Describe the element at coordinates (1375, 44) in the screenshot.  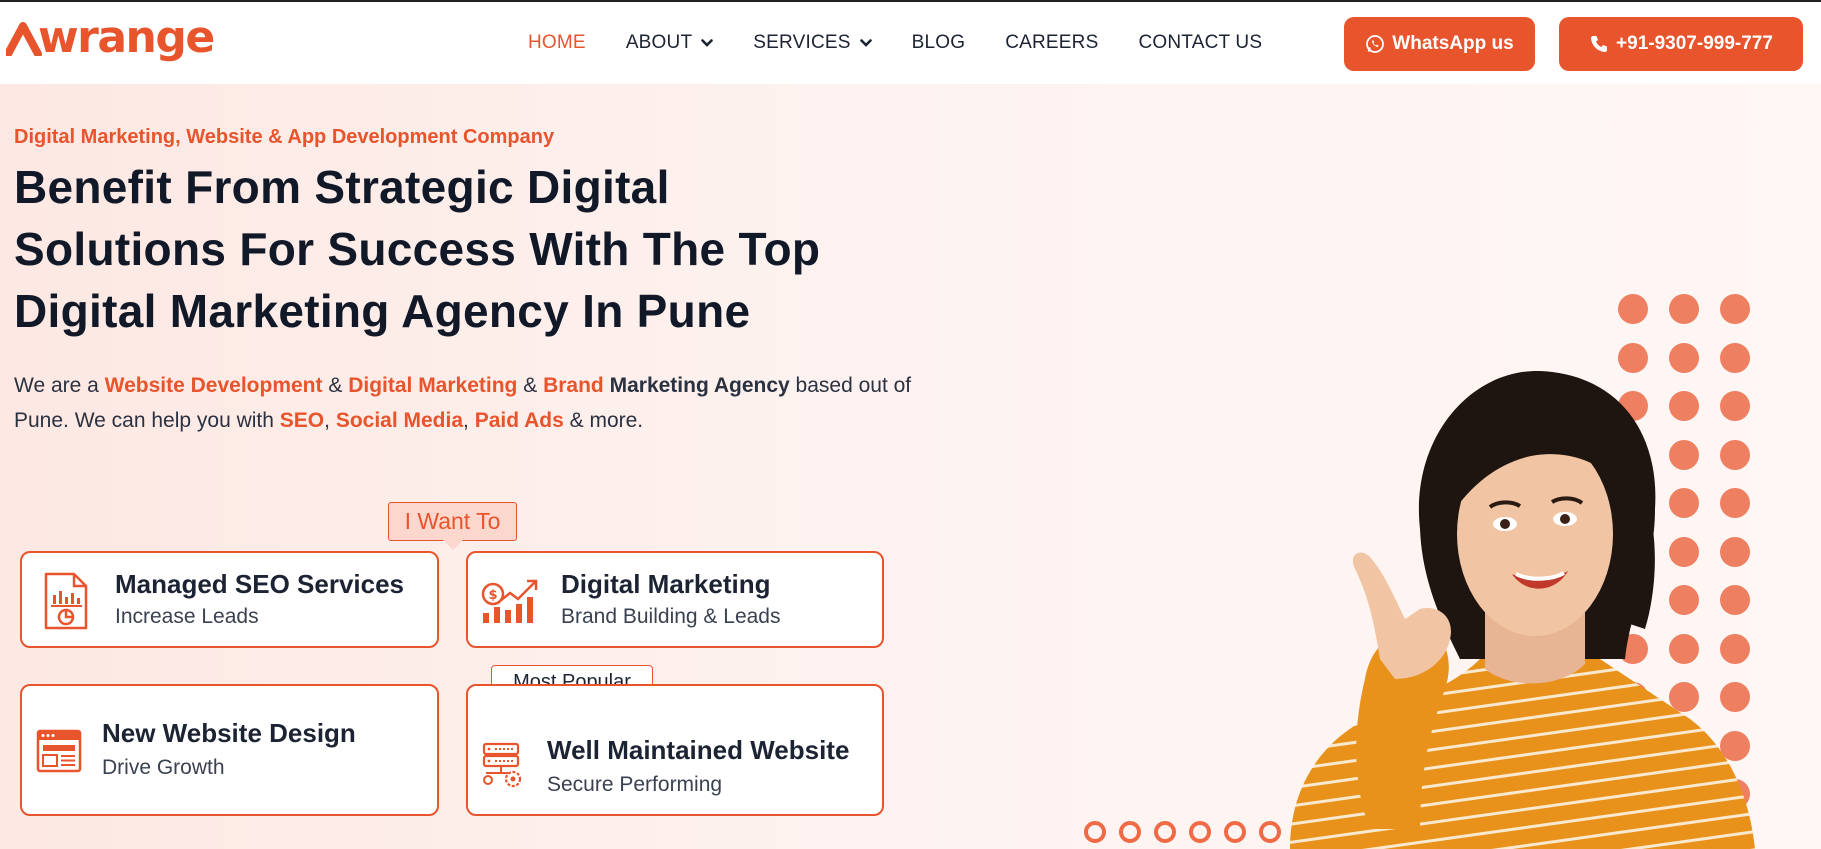
I see `whatsapp-icon` at that location.